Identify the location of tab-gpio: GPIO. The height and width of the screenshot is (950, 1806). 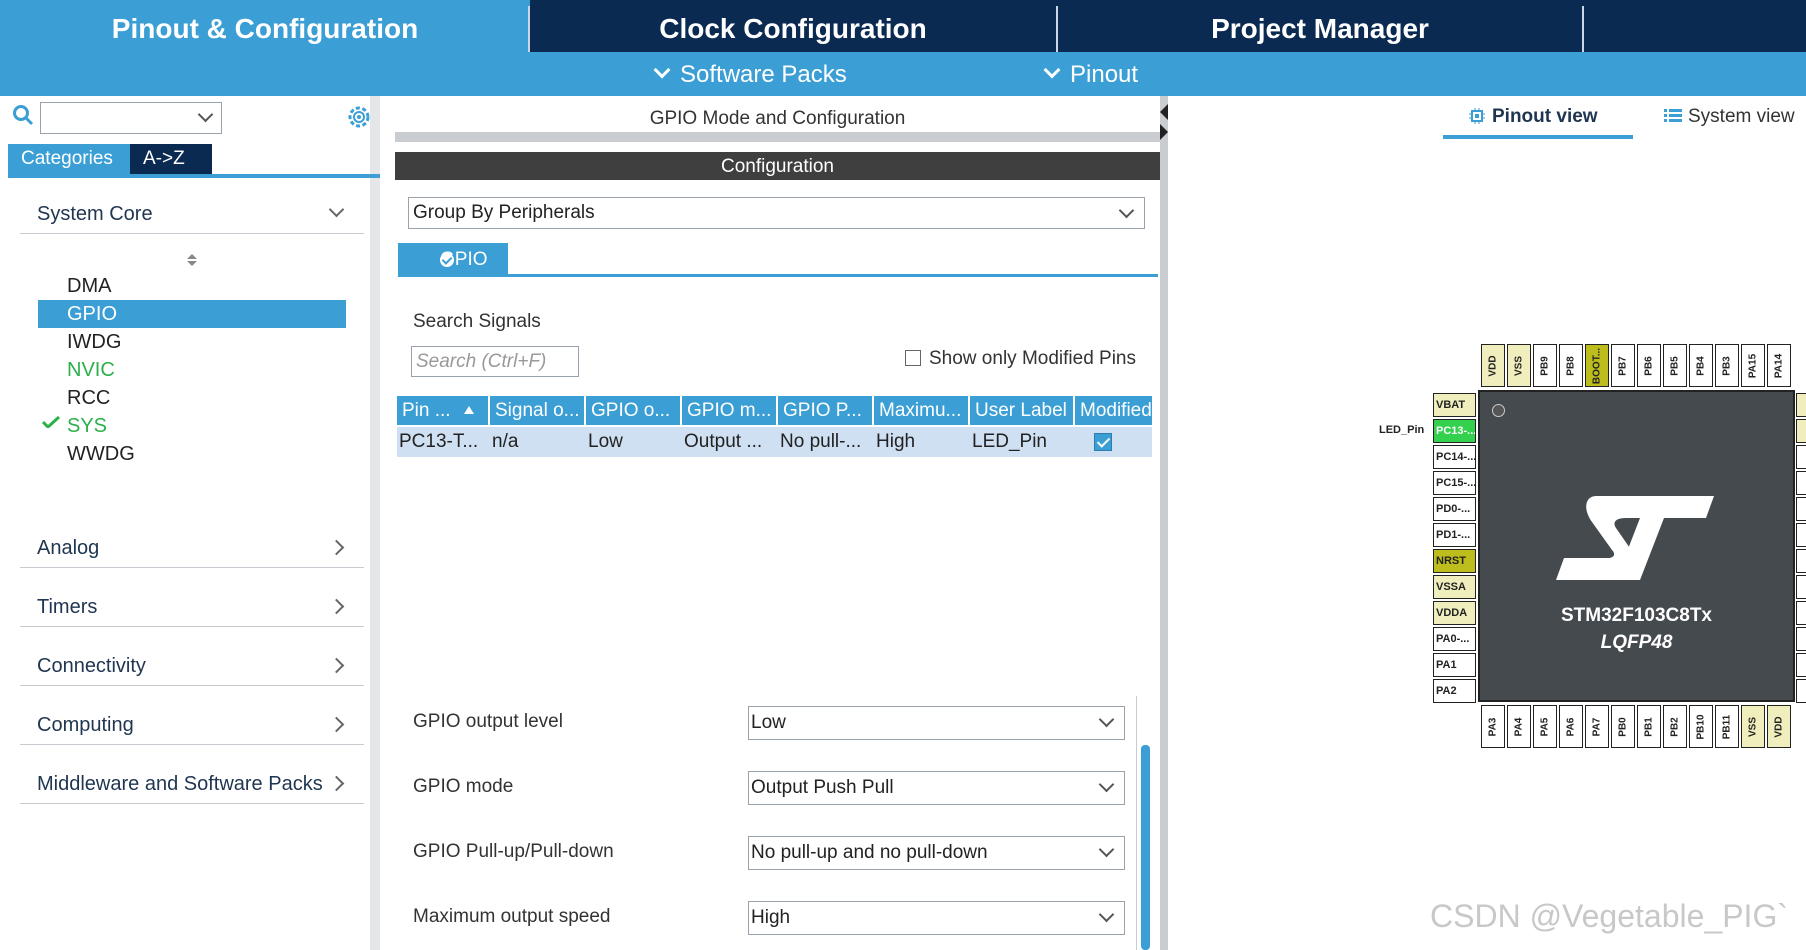
(453, 260).